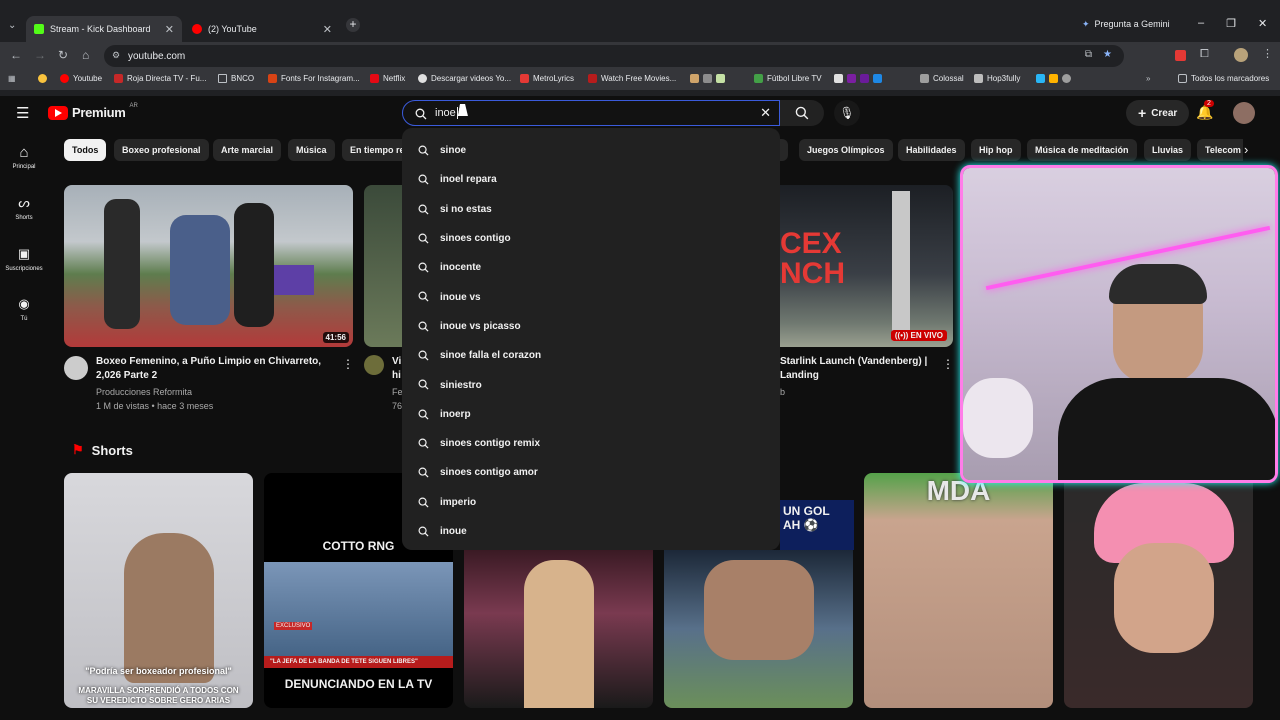 The image size is (1280, 720). I want to click on suggestion-item: sinoes contigo amor, so click(591, 472).